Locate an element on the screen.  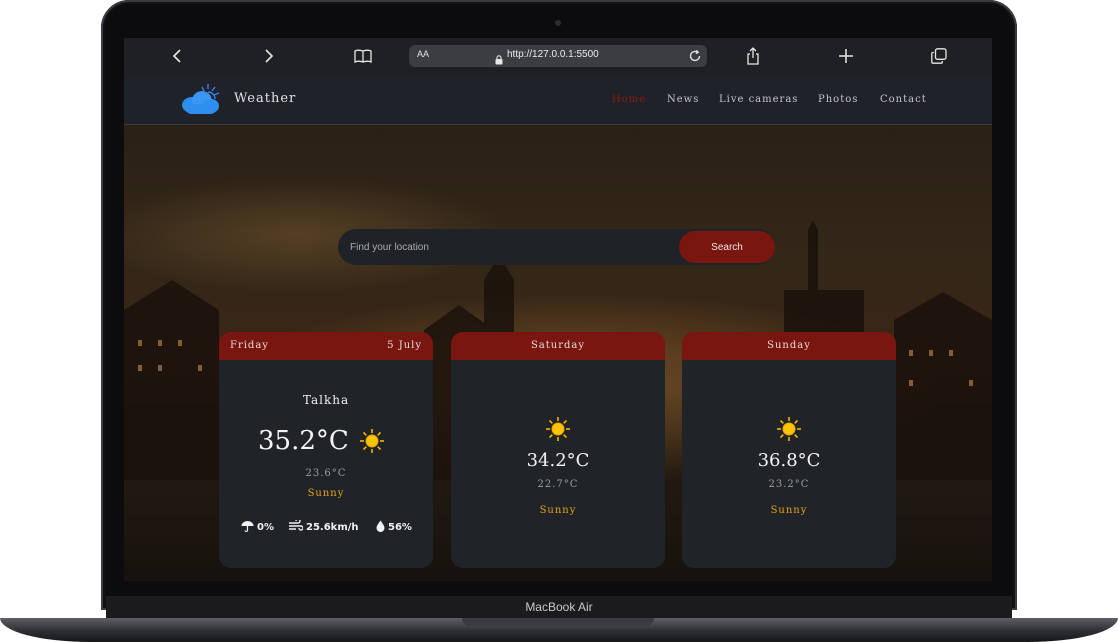
wind-speed: 25.6km/h is located at coordinates (324, 526).